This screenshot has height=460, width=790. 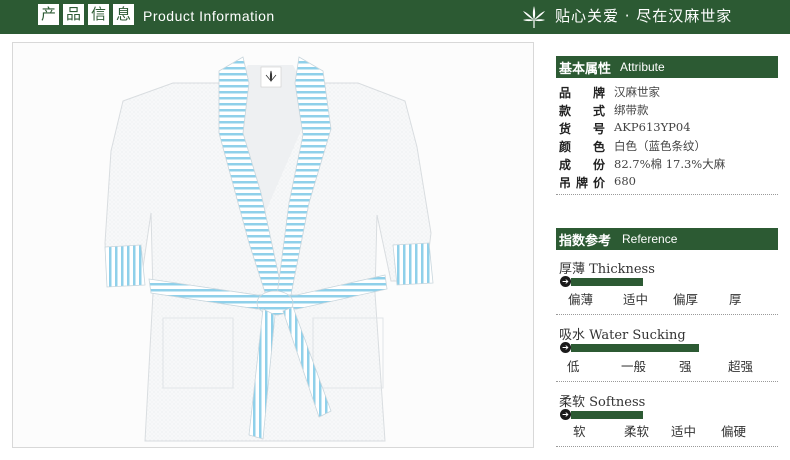 What do you see at coordinates (685, 366) in the screenshot?
I see `scale-label: 强` at bounding box center [685, 366].